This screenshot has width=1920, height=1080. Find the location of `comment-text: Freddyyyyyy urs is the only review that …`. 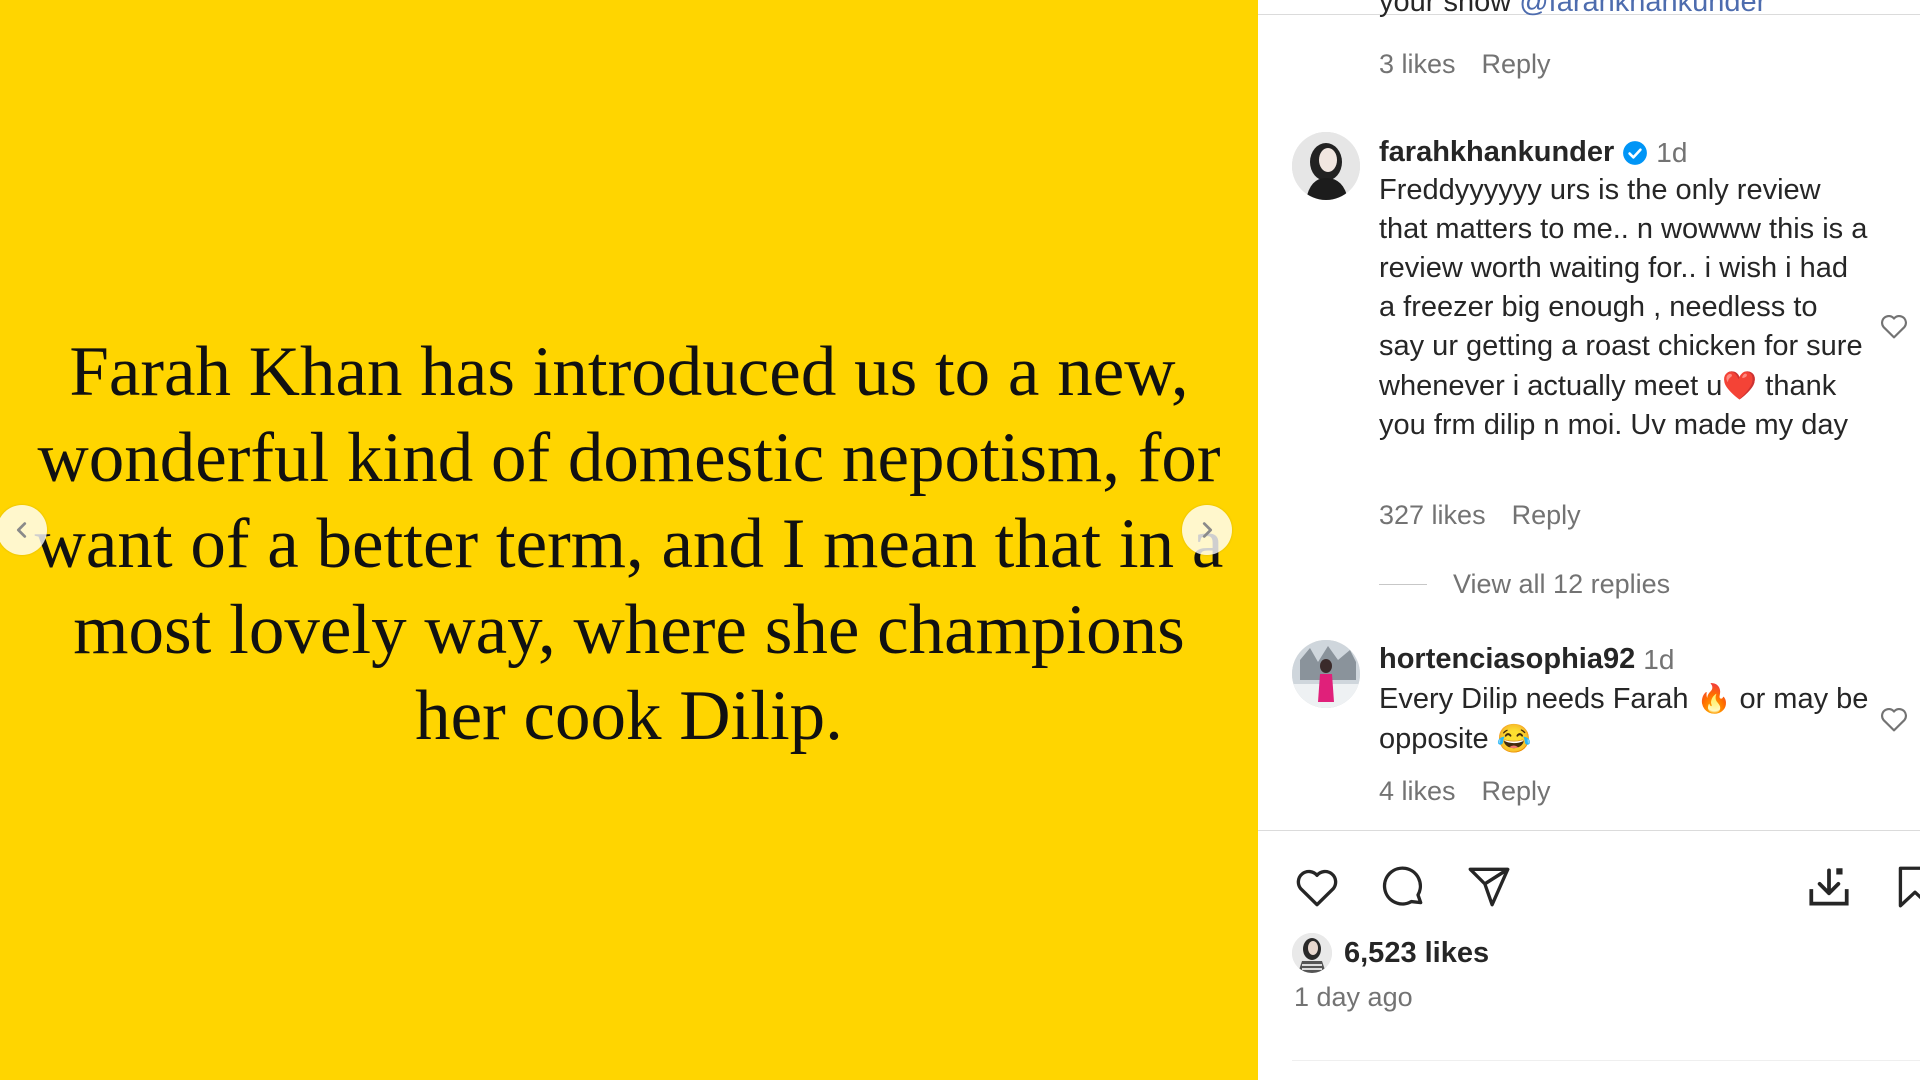

comment-text: Freddyyyyyy urs is the only review that … is located at coordinates (1624, 308).